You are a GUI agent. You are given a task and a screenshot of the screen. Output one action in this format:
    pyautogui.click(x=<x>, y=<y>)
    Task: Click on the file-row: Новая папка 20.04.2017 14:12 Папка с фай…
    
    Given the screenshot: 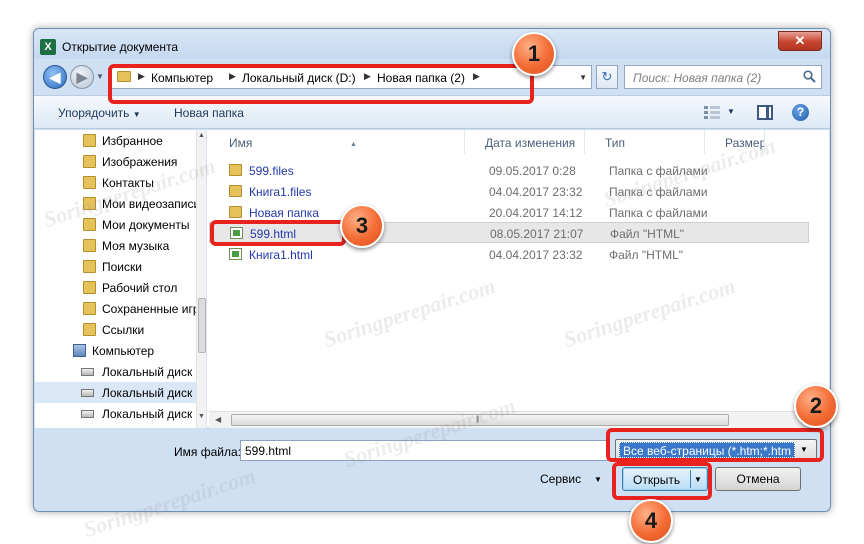 What is the action you would take?
    pyautogui.click(x=509, y=212)
    